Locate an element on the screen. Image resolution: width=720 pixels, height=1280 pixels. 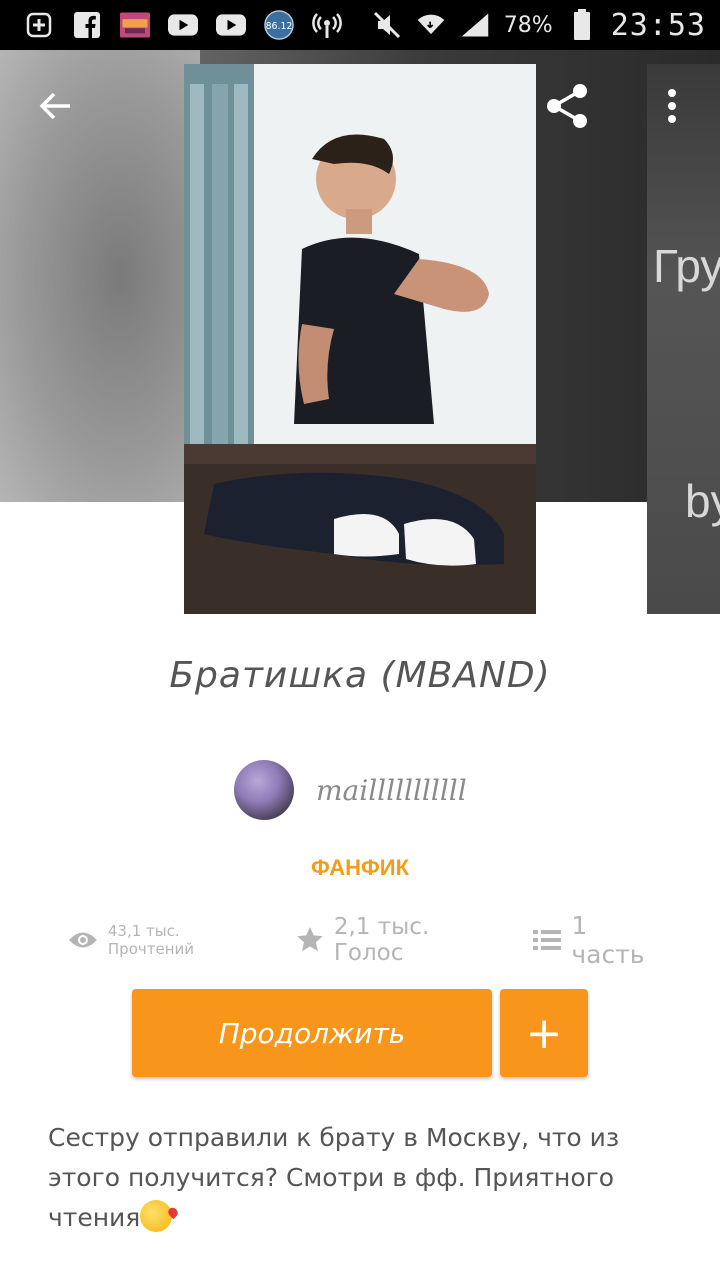
star-icon is located at coordinates (310, 939).